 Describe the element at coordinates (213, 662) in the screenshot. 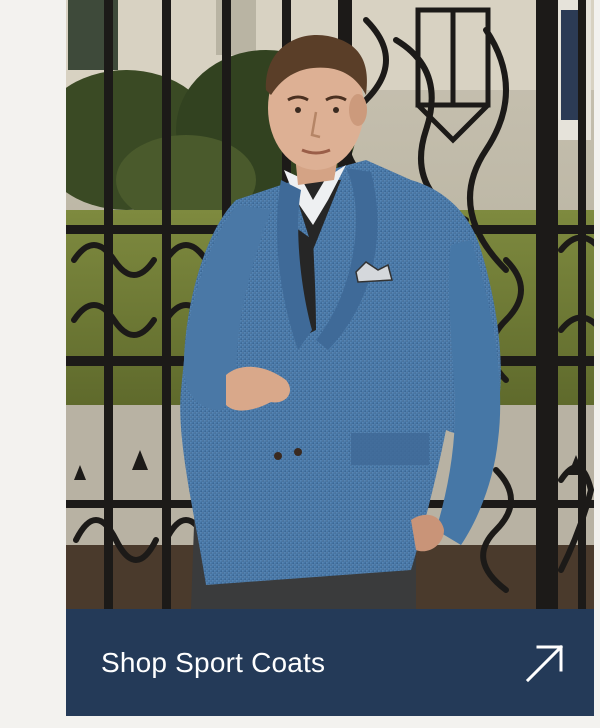

I see `cta-label: Shop Sport Coats` at that location.